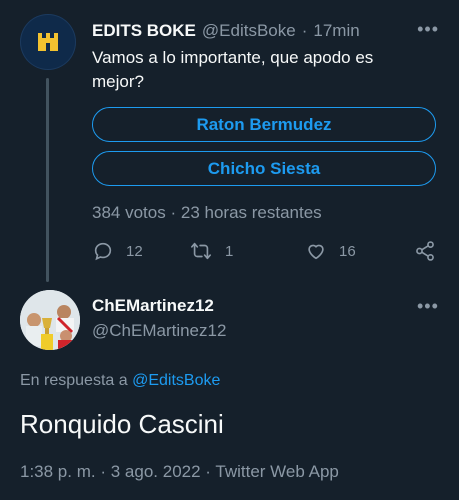 The image size is (459, 500). I want to click on reply-date: 3 ago. 2022, so click(156, 471).